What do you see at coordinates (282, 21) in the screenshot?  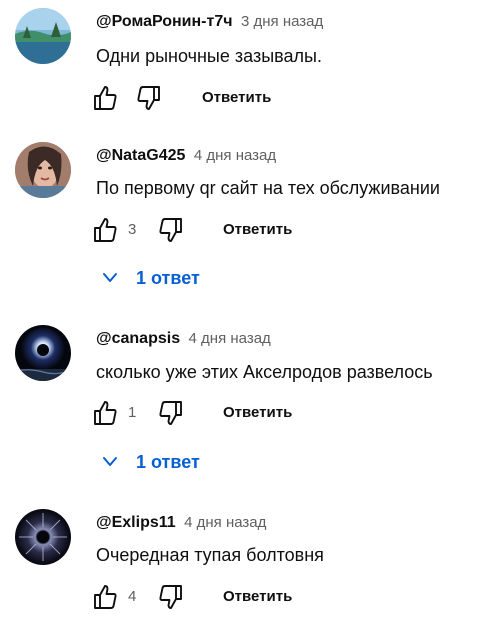 I see `comment-timestamp: 3 дня назад` at bounding box center [282, 21].